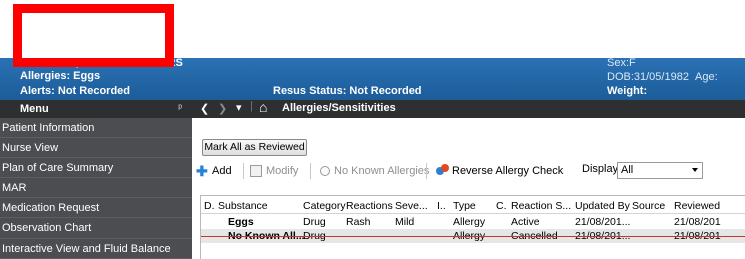  I want to click on column-header-source: Source, so click(648, 206).